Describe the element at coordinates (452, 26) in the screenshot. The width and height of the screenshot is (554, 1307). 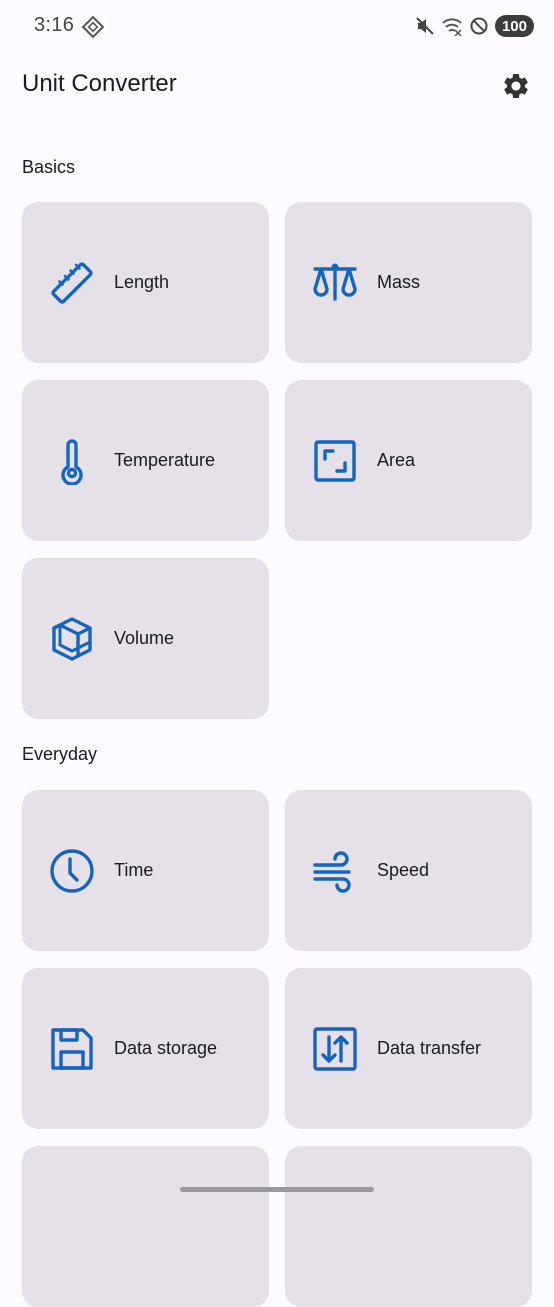
I see `wifi-icon` at that location.